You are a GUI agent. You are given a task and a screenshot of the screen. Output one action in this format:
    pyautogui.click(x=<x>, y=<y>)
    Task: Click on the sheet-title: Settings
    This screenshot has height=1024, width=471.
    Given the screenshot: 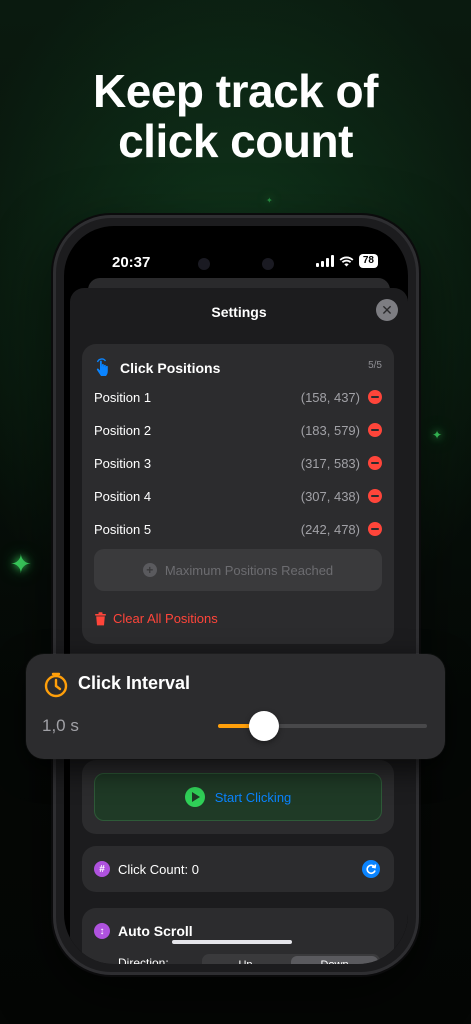 What is the action you would take?
    pyautogui.click(x=239, y=312)
    